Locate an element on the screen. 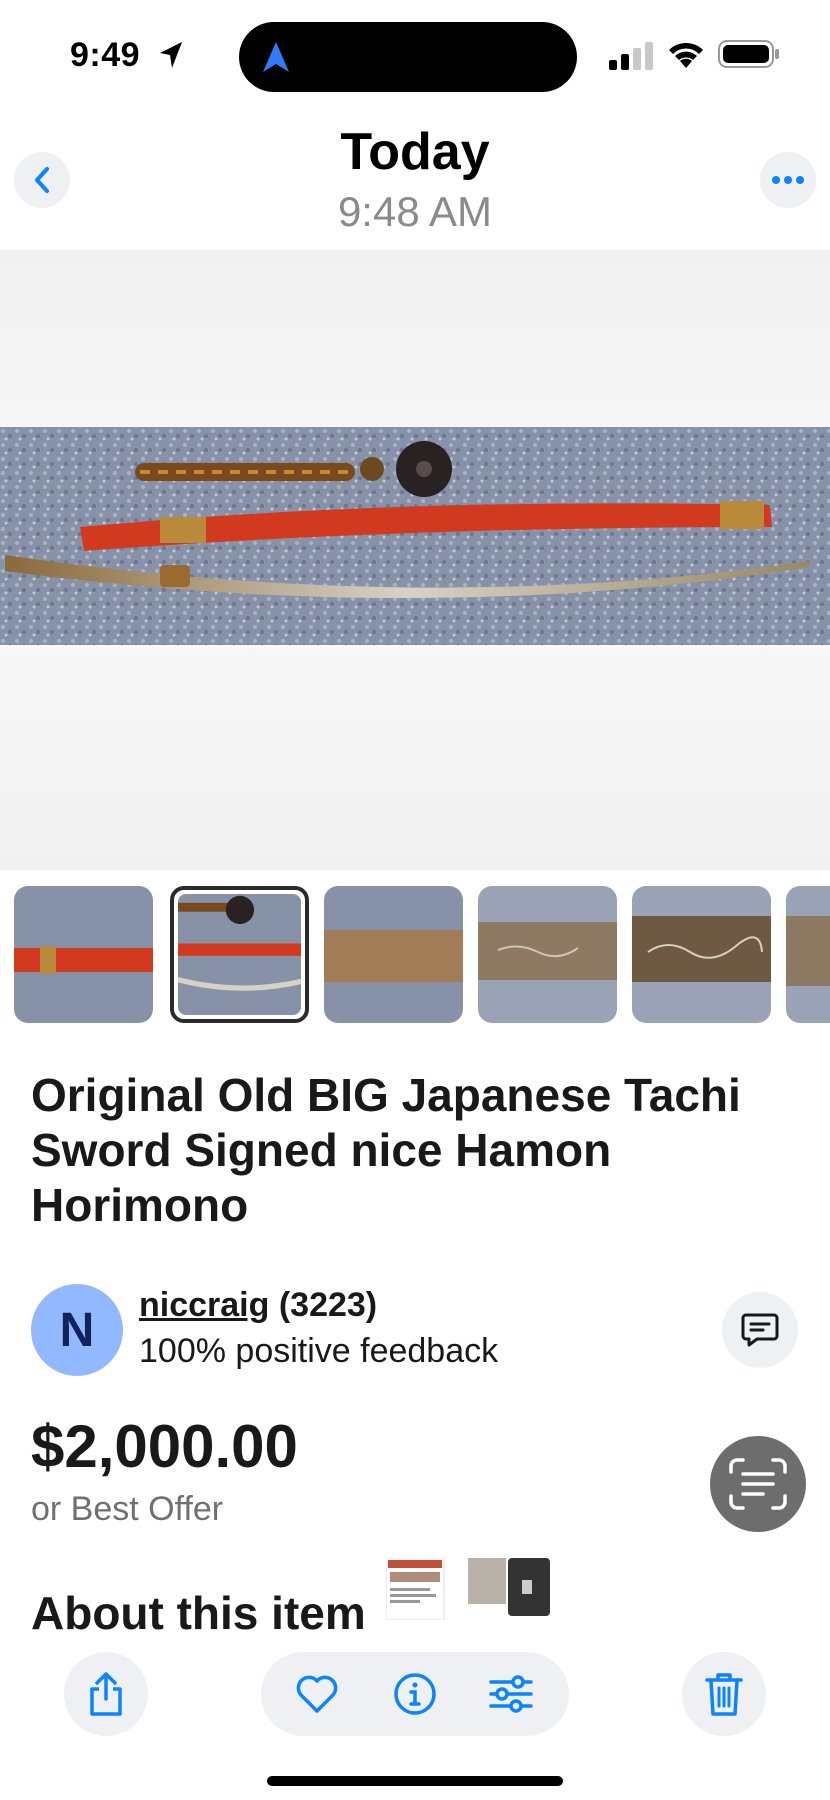  action-pill is located at coordinates (415, 1694).